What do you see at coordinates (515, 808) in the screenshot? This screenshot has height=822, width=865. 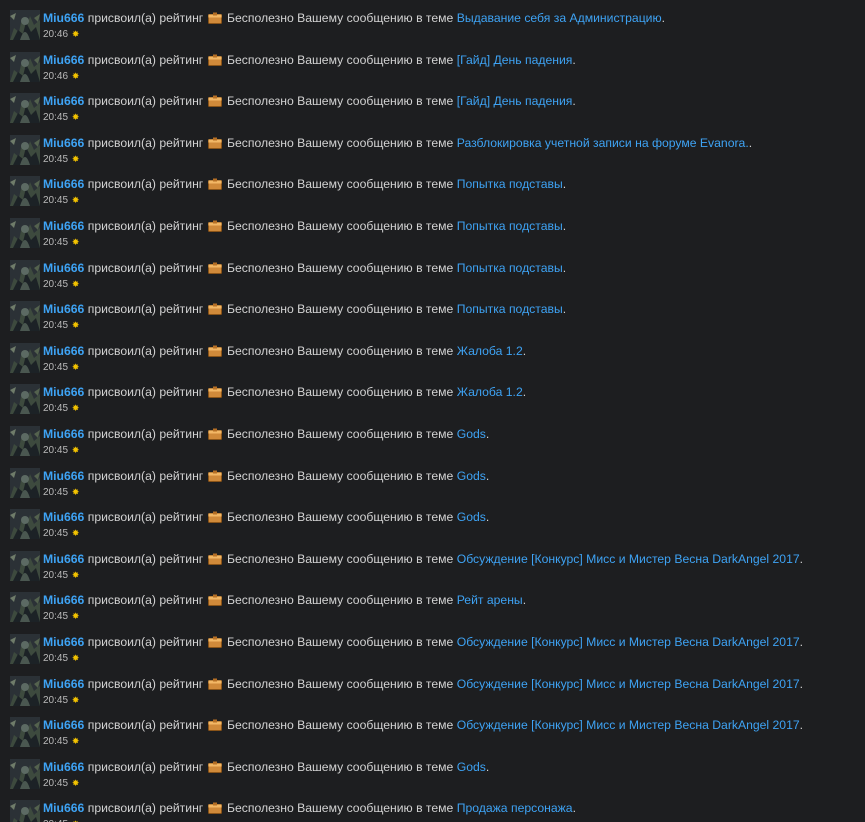 I see `thread-link: Продажа персонажа` at bounding box center [515, 808].